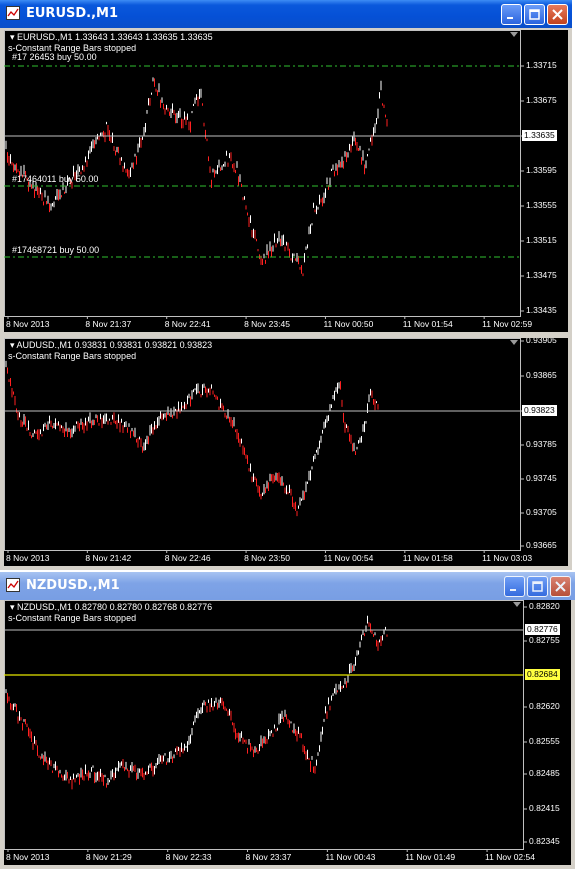 This screenshot has width=575, height=869. Describe the element at coordinates (544, 606) in the screenshot. I see `price-tick-label: 0.82820` at that location.